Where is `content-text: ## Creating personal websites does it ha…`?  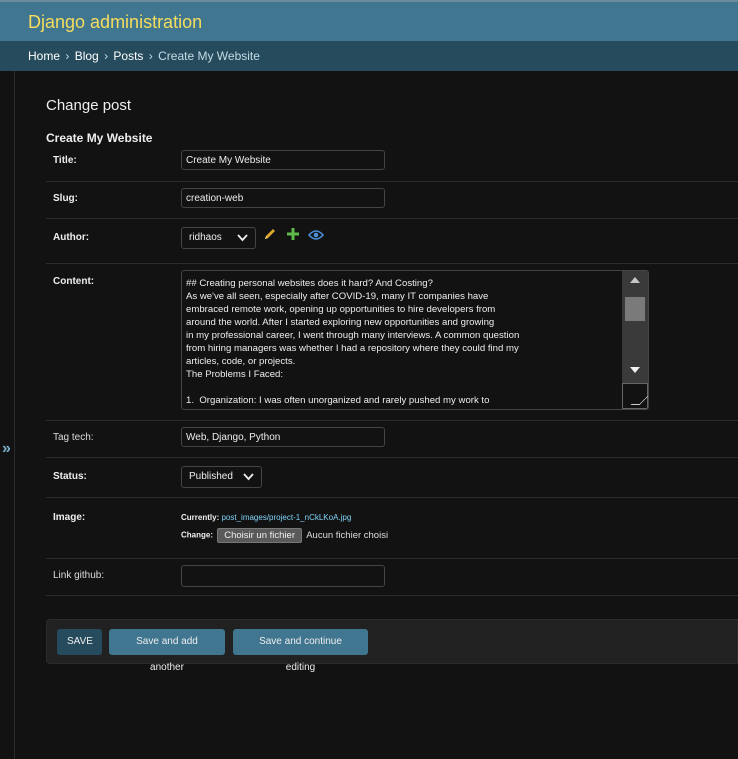 content-text: ## Creating personal websites does it ha… is located at coordinates (353, 342).